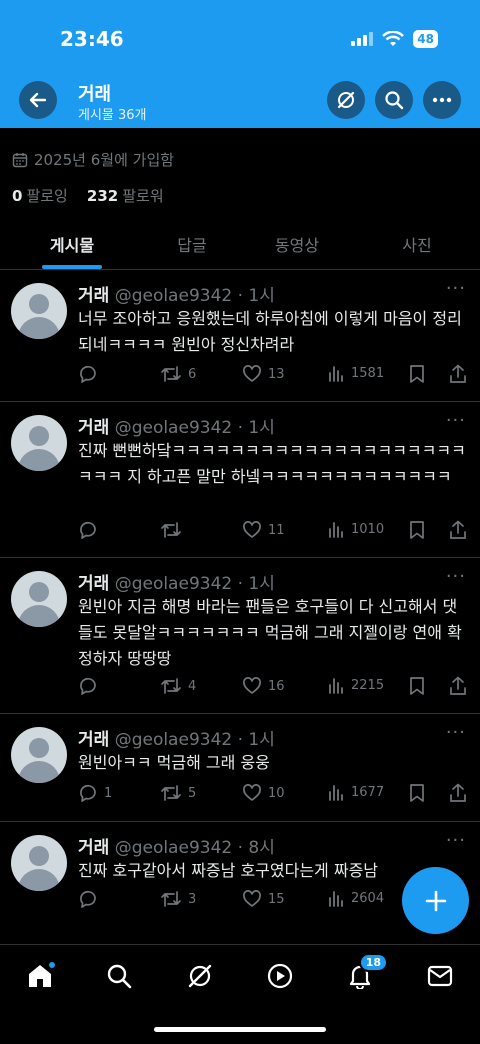 Image resolution: width=480 pixels, height=1044 pixels. What do you see at coordinates (112, 115) in the screenshot?
I see `header-post-count: 게시물 36개` at bounding box center [112, 115].